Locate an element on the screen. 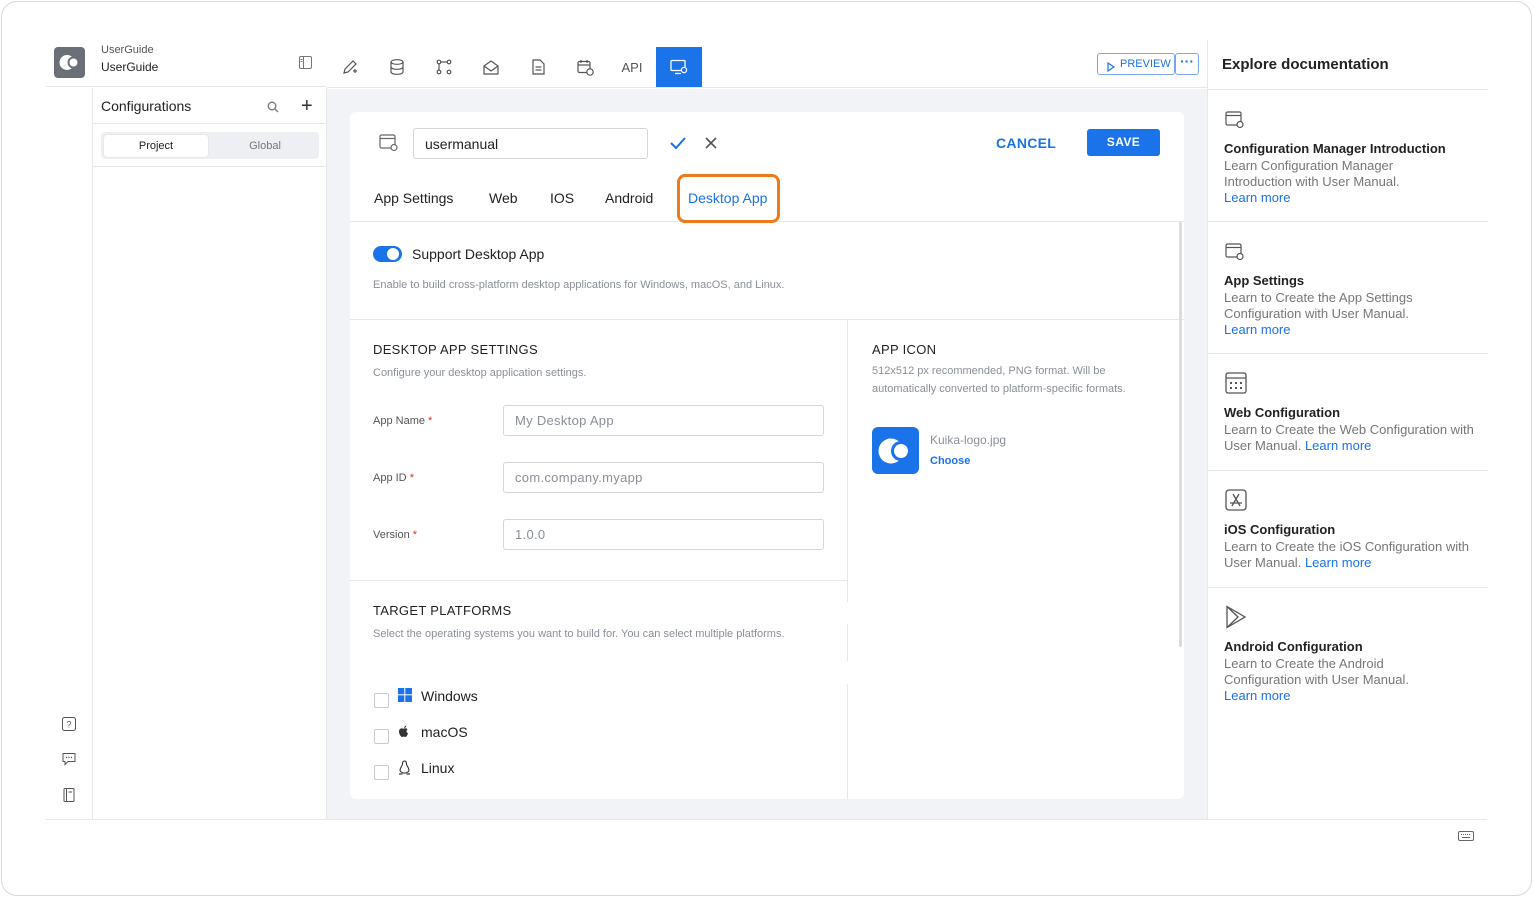 This screenshot has height=898, width=1534. design-pen-icon is located at coordinates (350, 67).